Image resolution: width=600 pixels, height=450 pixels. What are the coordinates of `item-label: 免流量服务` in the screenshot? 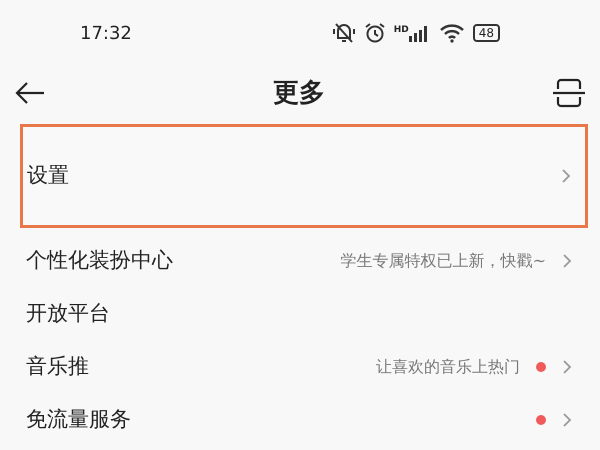 It's located at (78, 419).